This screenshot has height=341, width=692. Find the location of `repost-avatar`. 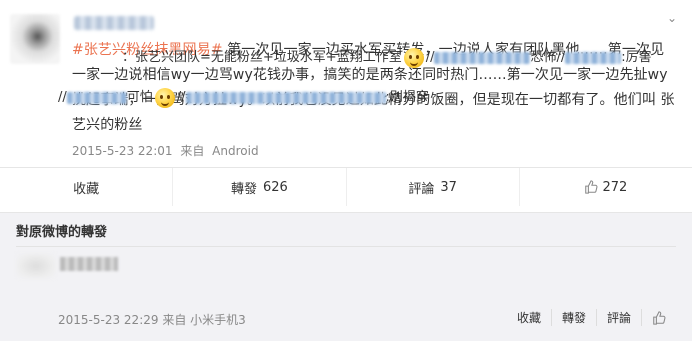

repost-avatar is located at coordinates (36, 266).